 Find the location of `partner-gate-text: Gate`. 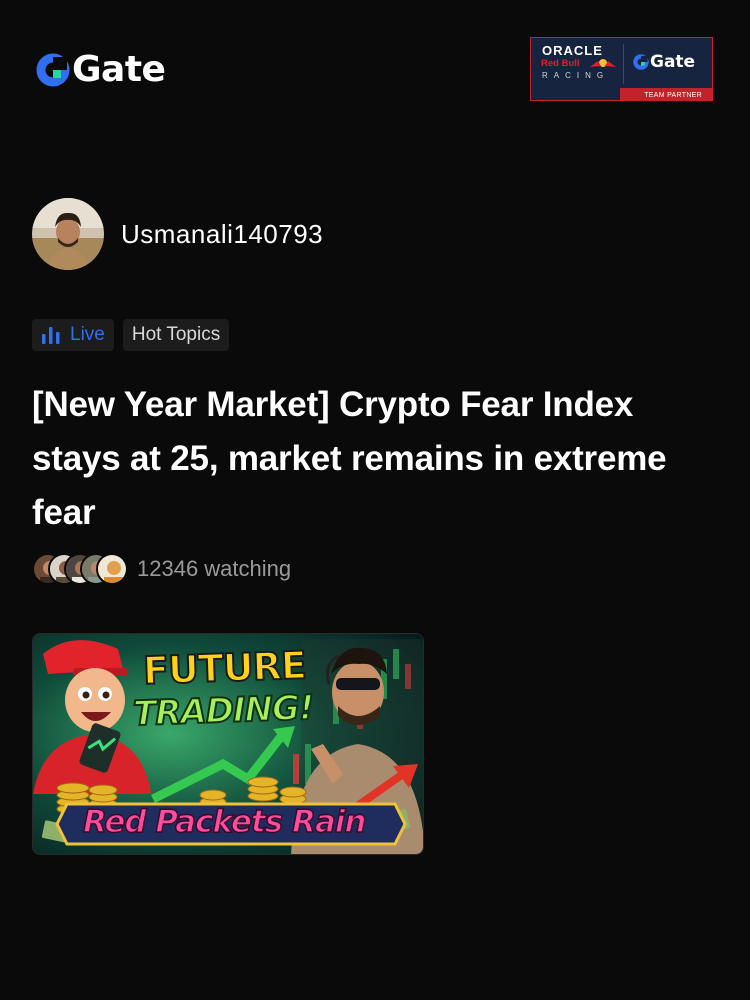

partner-gate-text: Gate is located at coordinates (673, 62).